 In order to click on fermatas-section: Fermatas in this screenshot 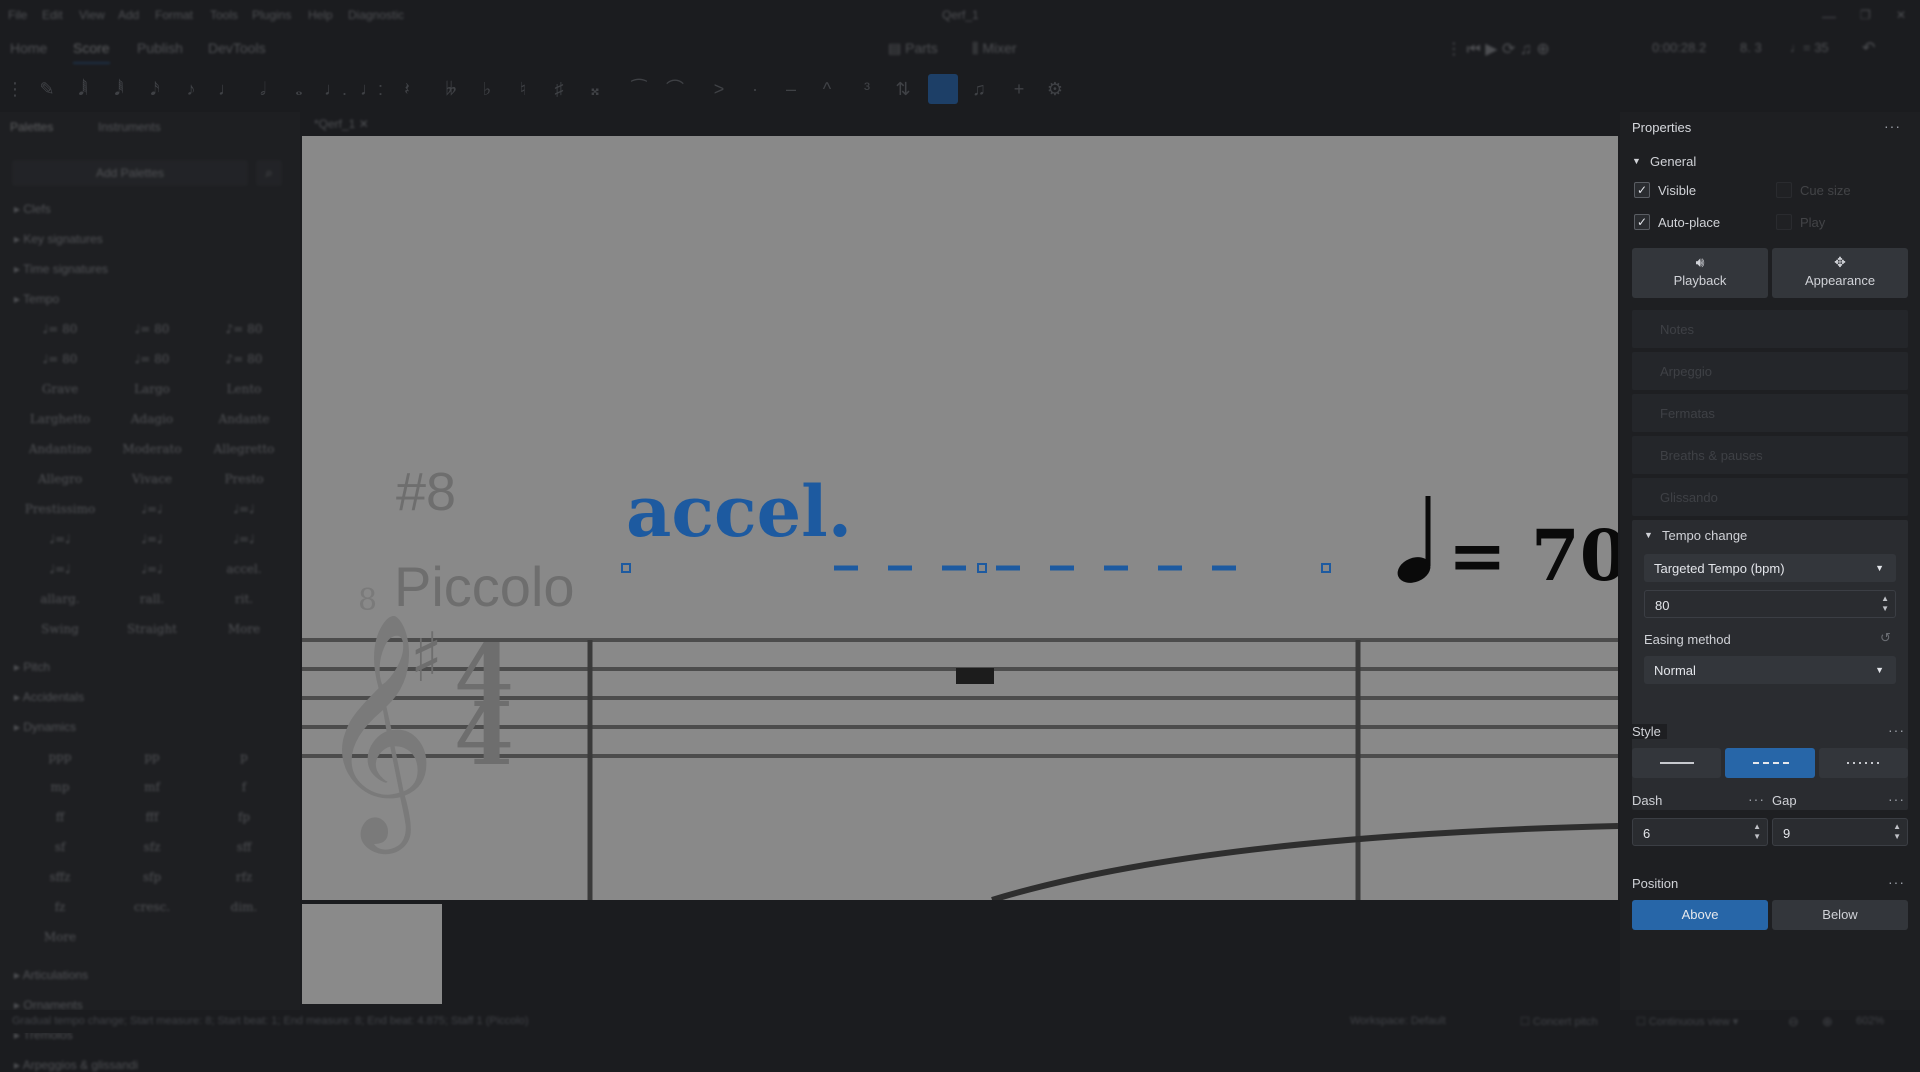, I will do `click(1770, 413)`.